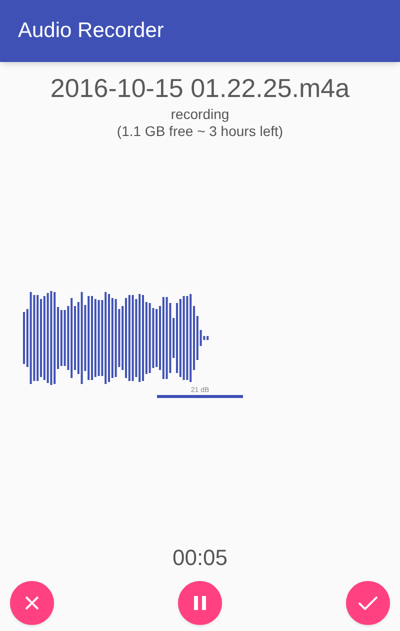 Image resolution: width=400 pixels, height=631 pixels. I want to click on storage-info: (1.1 GB free ~ 3 hours left), so click(200, 131).